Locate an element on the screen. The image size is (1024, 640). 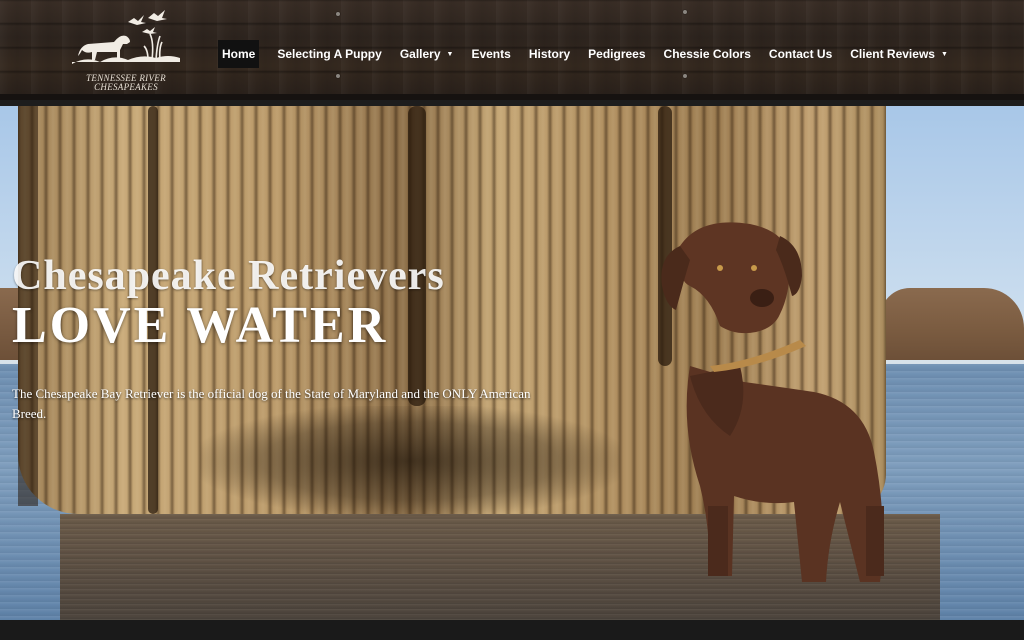
hero-title: Chesapeake Retrievers is located at coordinates (228, 276).